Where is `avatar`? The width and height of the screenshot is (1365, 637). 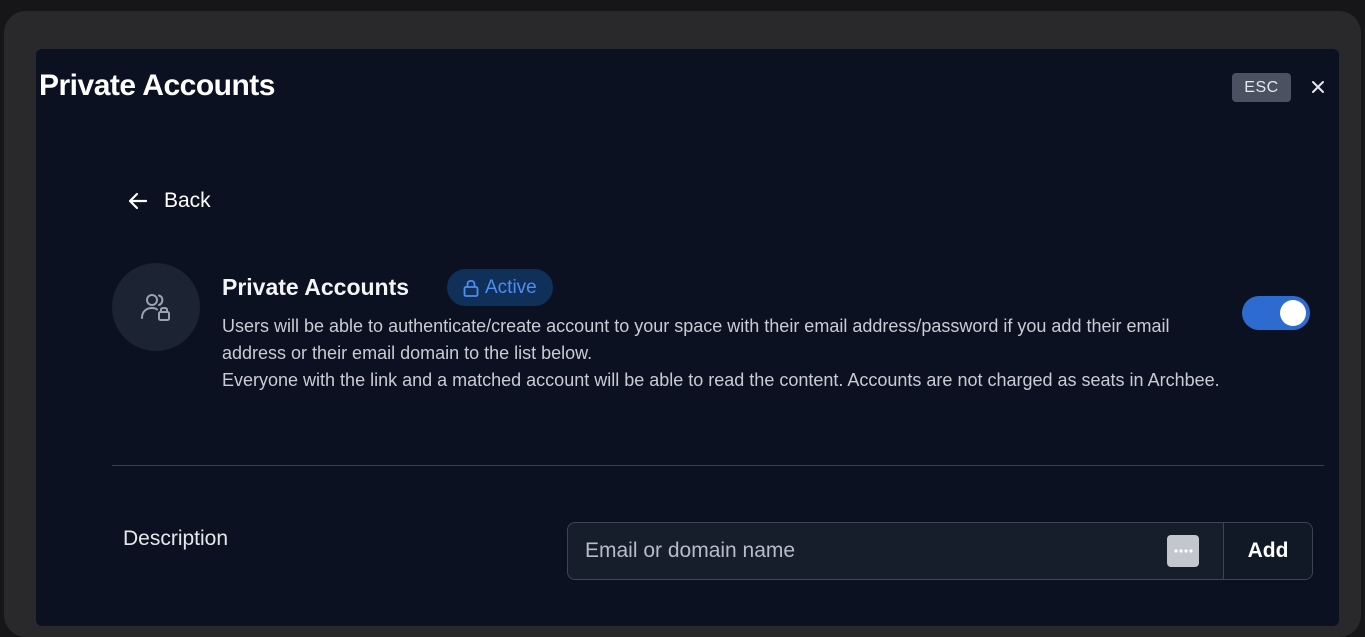
avatar is located at coordinates (156, 307).